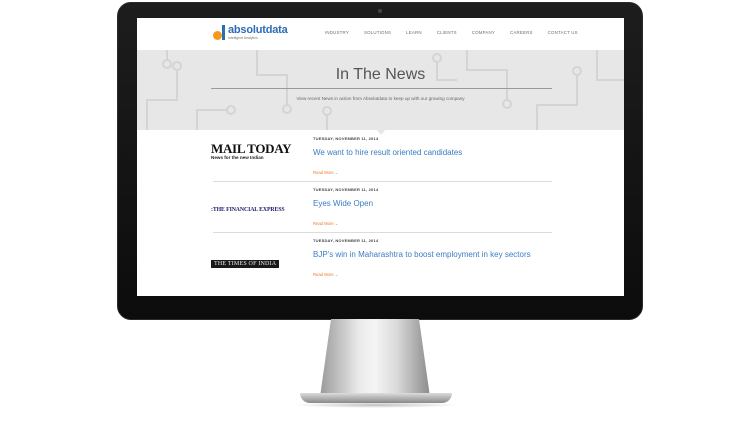  What do you see at coordinates (248, 210) in the screenshot?
I see `financial-express-logo: :THE FINANCIAL EXPRESS` at bounding box center [248, 210].